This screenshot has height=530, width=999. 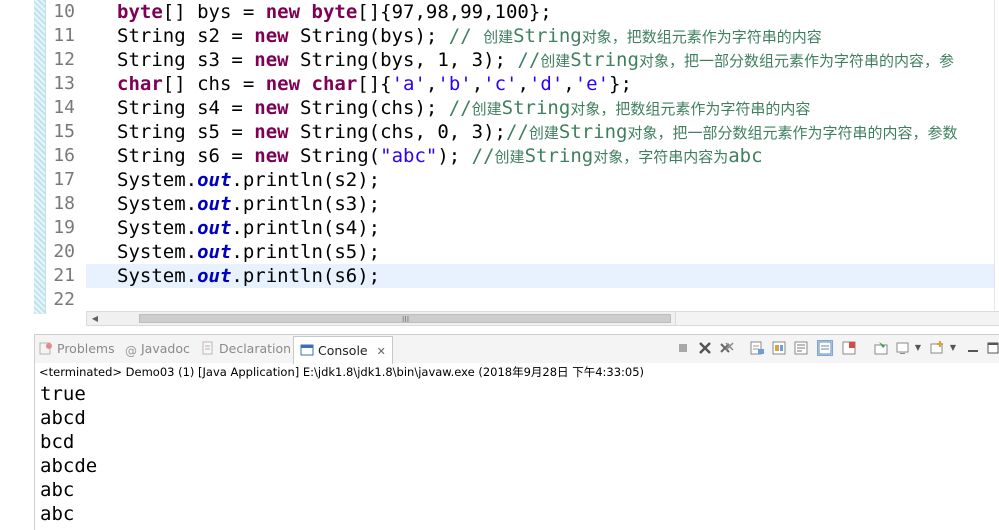 I want to click on code-token: };, so click(x=620, y=84).